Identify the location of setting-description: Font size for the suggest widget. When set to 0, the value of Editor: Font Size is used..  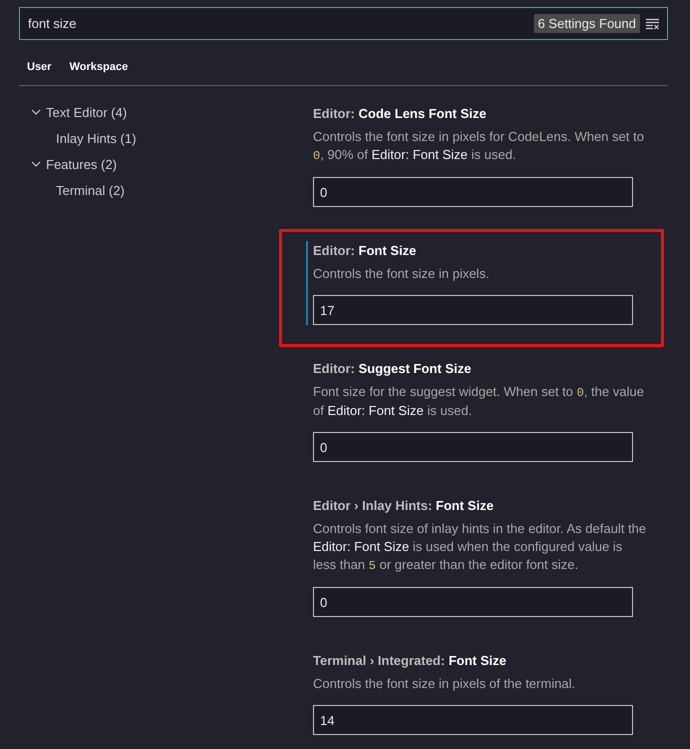
(479, 401).